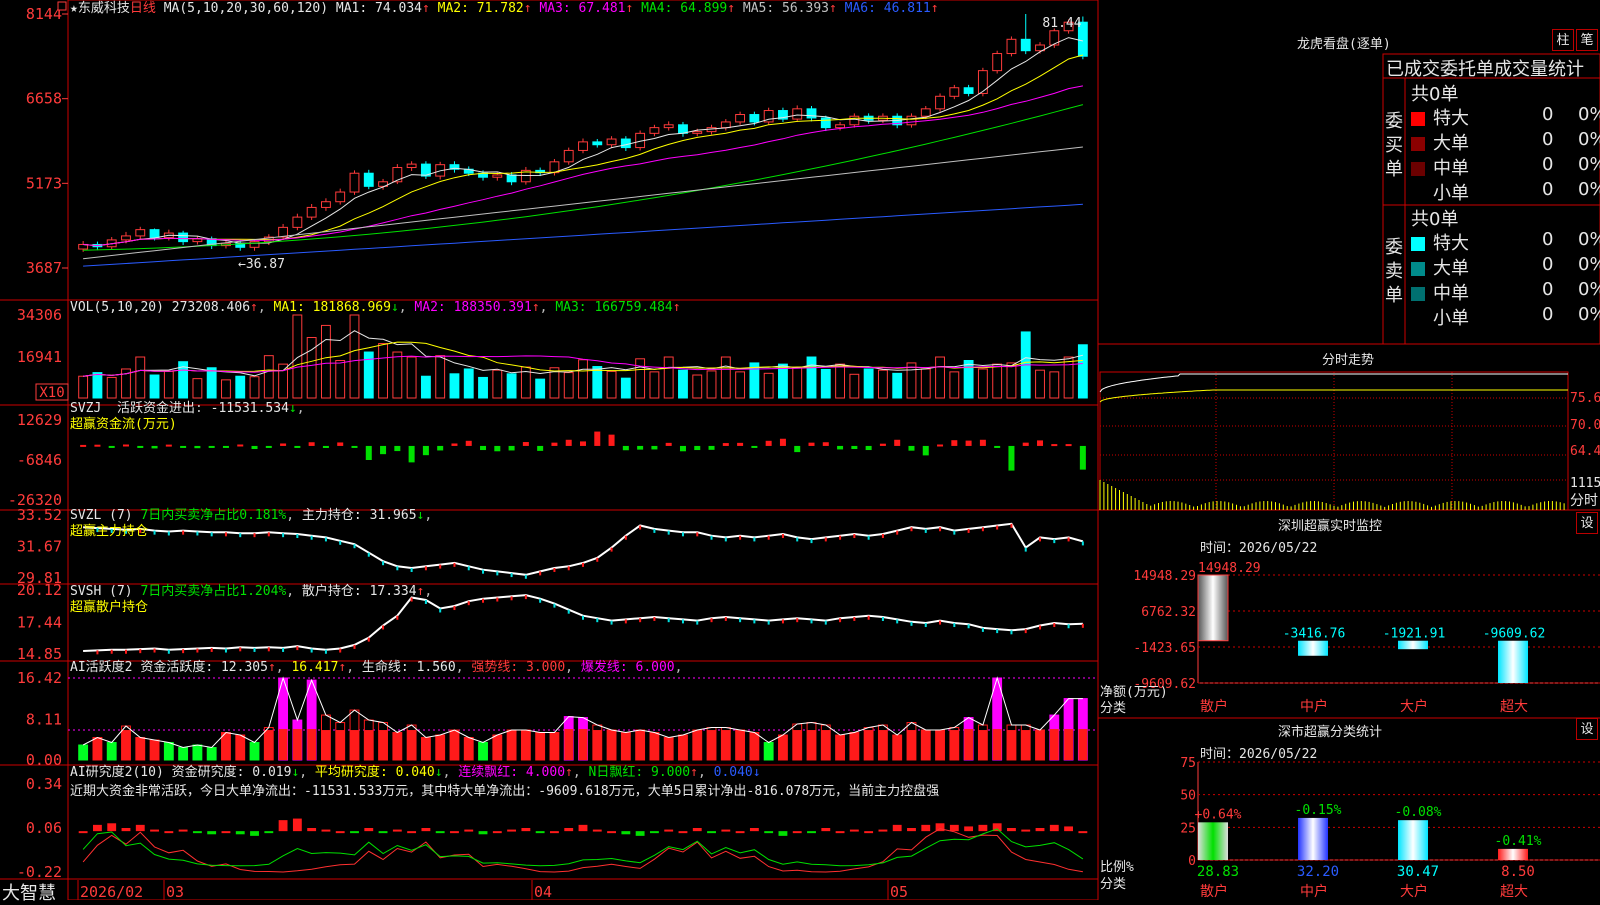 Image resolution: width=1600 pixels, height=905 pixels. Describe the element at coordinates (1587, 729) in the screenshot. I see `classify-settings-button: 设` at that location.